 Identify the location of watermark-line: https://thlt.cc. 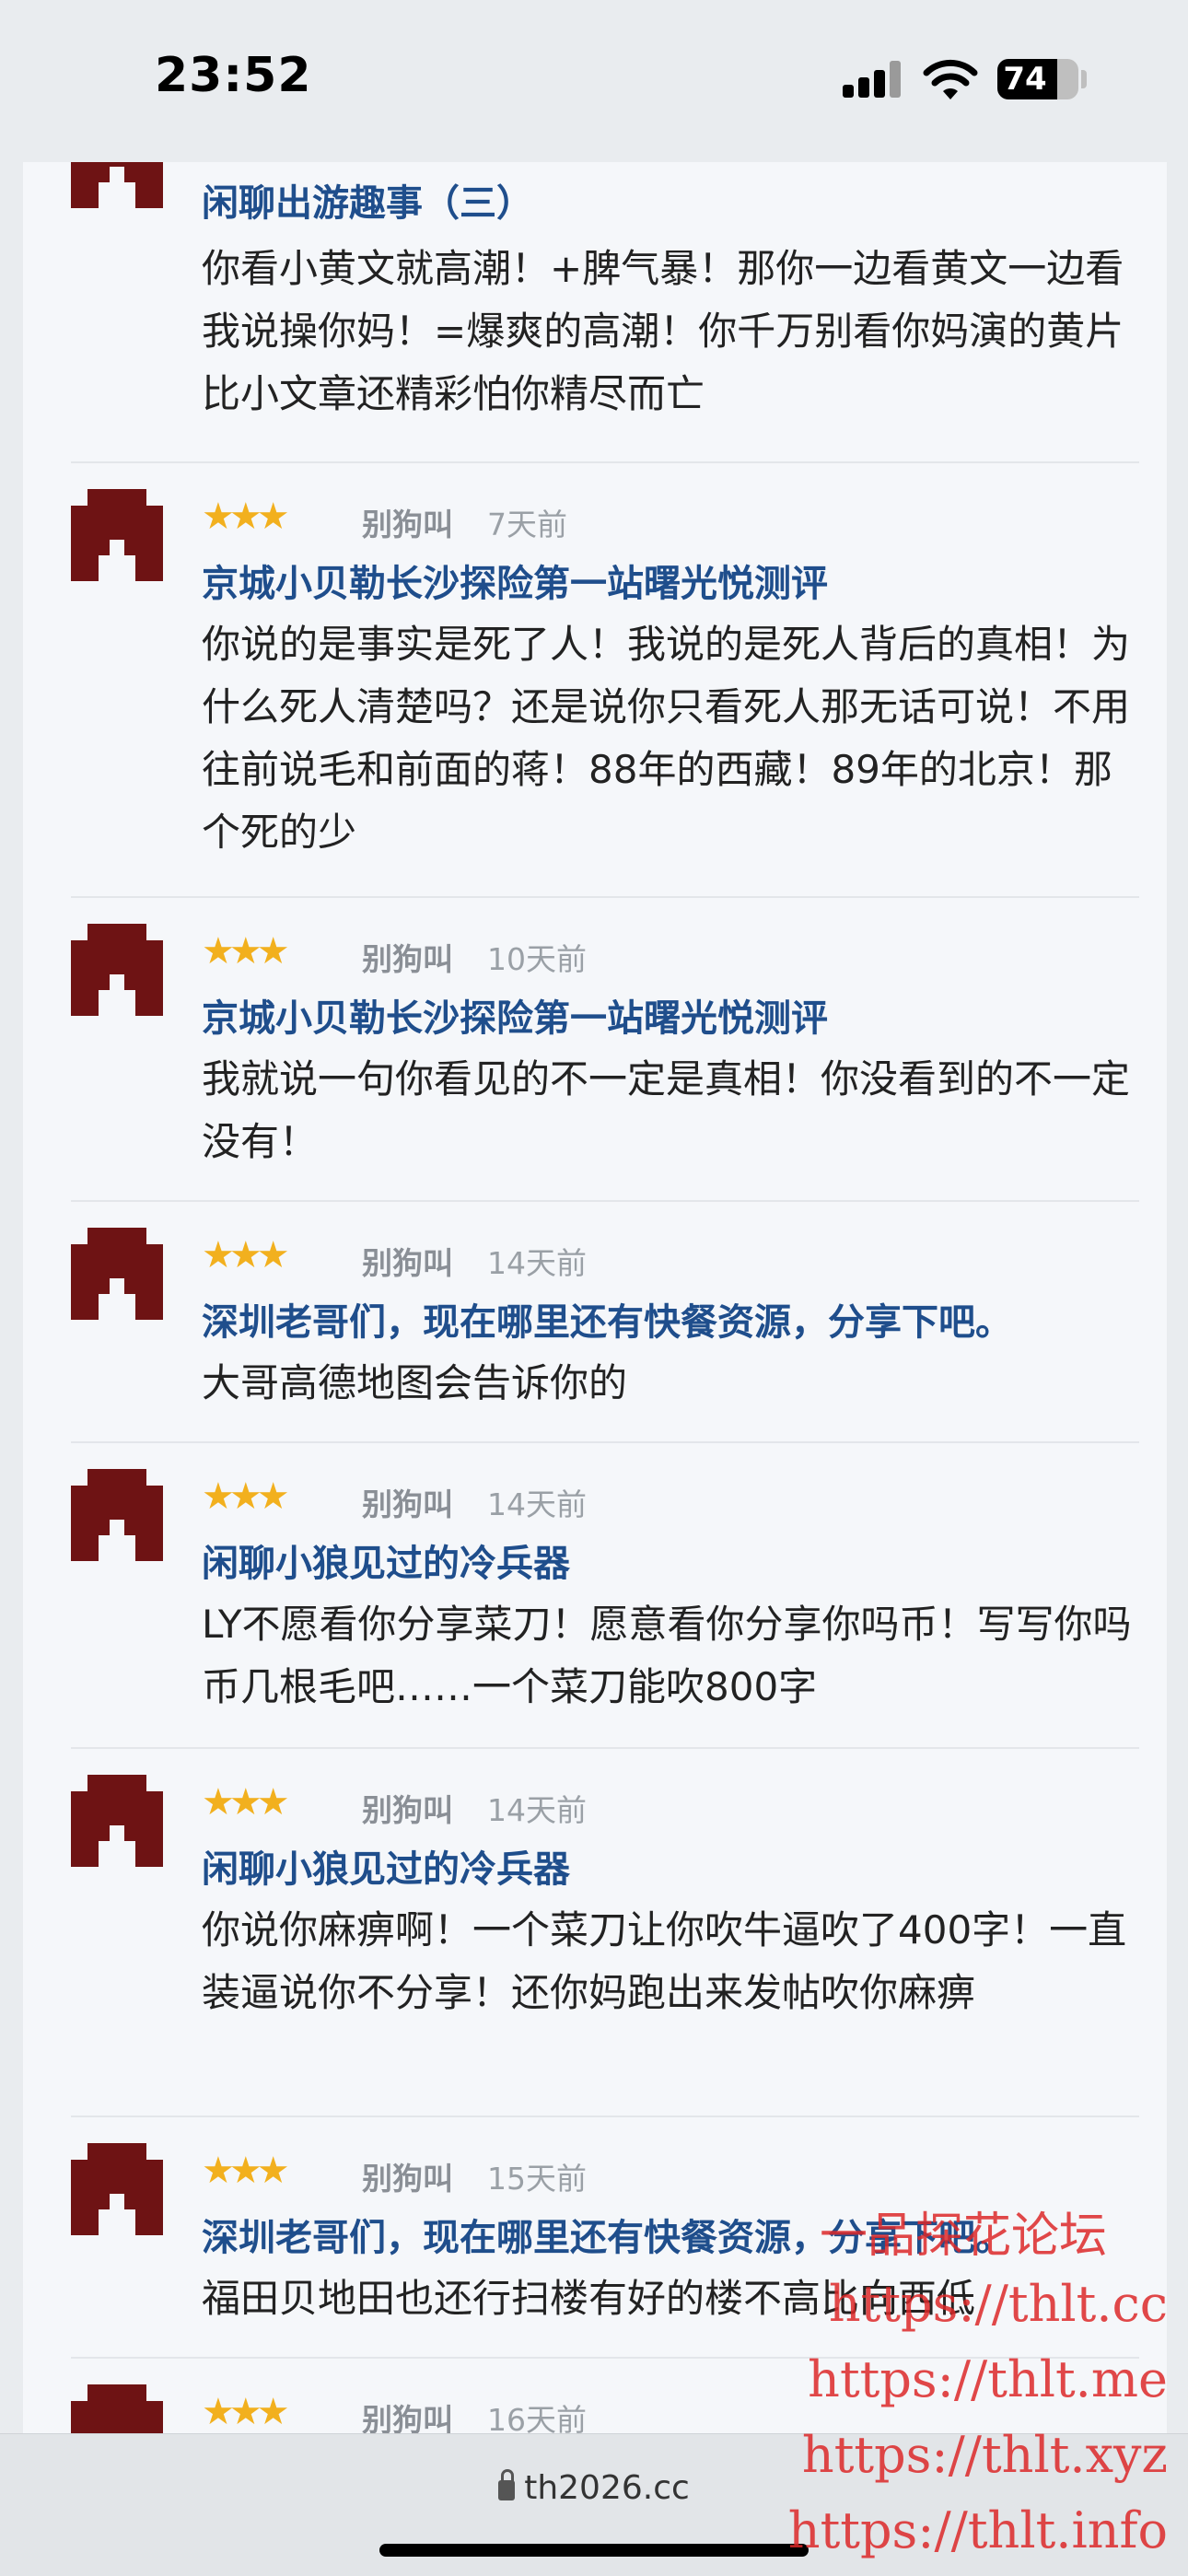
(998, 2304).